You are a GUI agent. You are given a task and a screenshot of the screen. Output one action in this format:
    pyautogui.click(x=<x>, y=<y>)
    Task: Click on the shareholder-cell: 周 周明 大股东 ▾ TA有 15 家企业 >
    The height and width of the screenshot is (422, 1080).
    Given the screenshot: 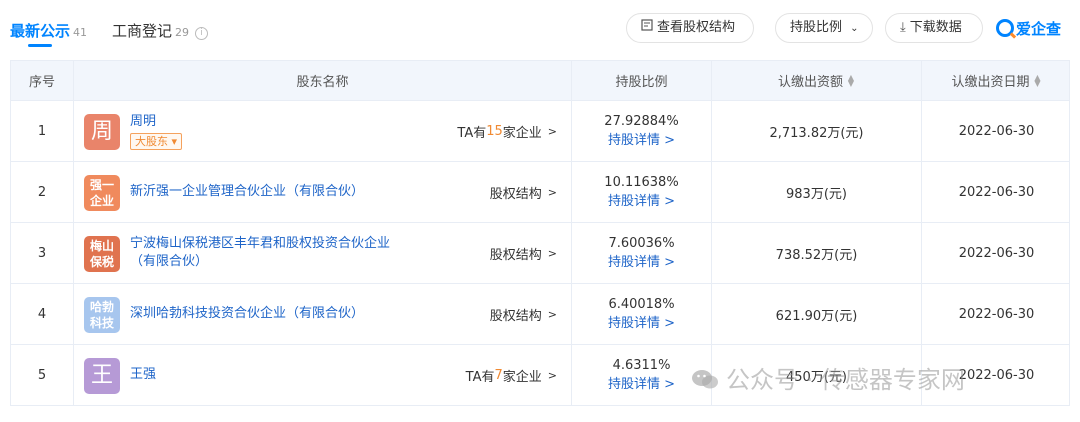 What is the action you would take?
    pyautogui.click(x=323, y=131)
    